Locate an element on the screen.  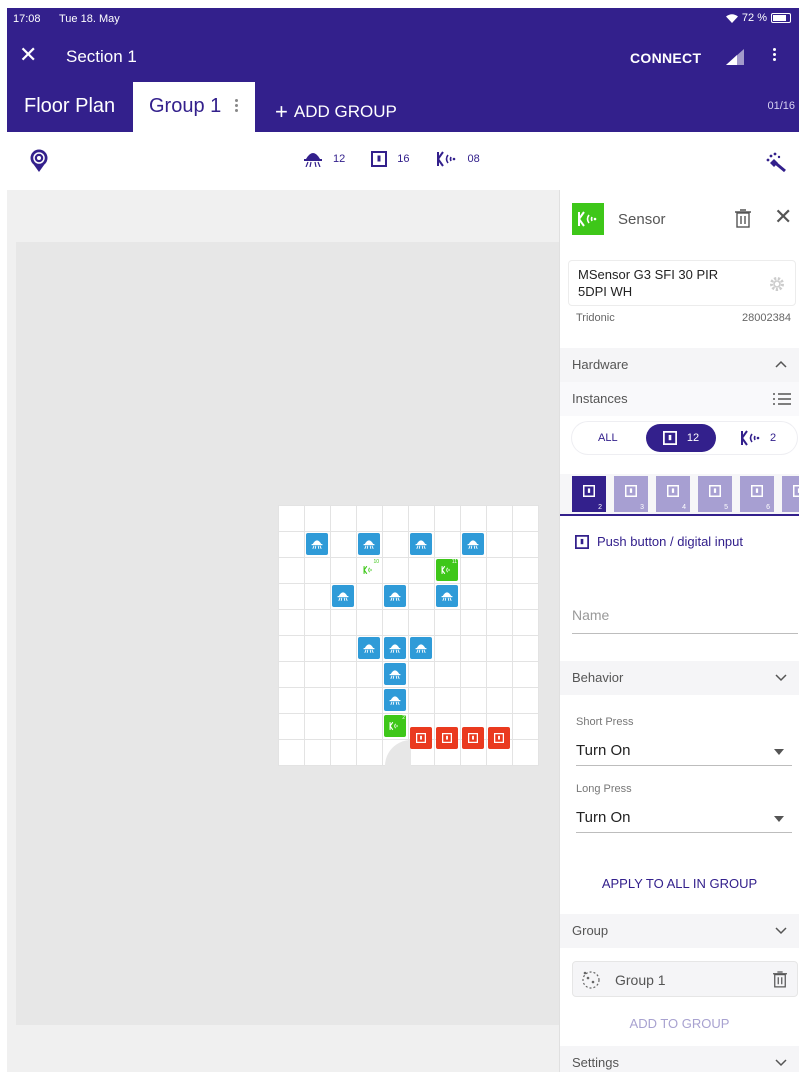
sensor-count-value: 08 is located at coordinates (473, 159).